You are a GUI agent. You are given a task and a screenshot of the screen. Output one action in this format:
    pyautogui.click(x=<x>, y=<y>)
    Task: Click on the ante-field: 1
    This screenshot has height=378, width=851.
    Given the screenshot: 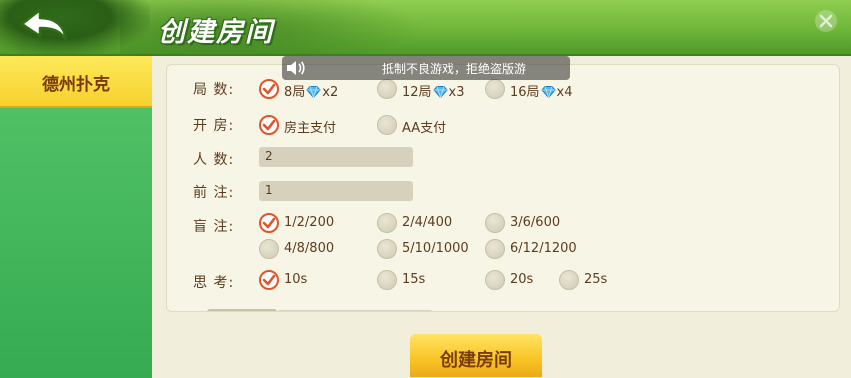 What is the action you would take?
    pyautogui.click(x=336, y=191)
    